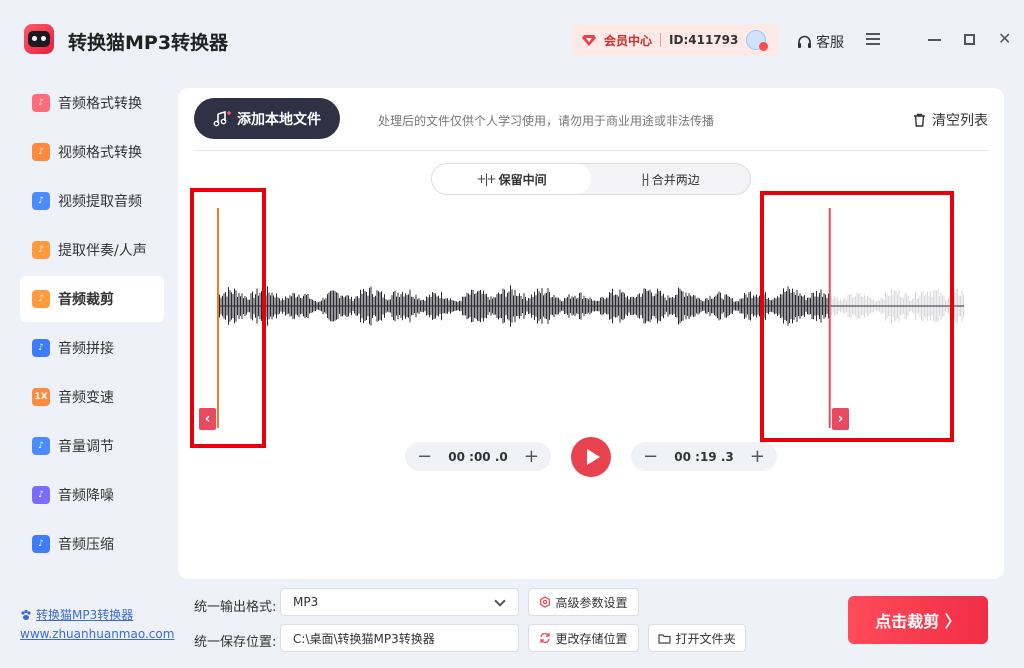 The width and height of the screenshot is (1024, 668). I want to click on end-time-value: 00 :19 .3, so click(703, 457).